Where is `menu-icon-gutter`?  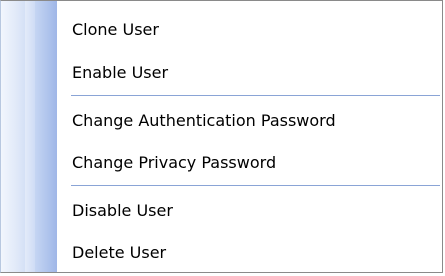
menu-icon-gutter is located at coordinates (29, 136).